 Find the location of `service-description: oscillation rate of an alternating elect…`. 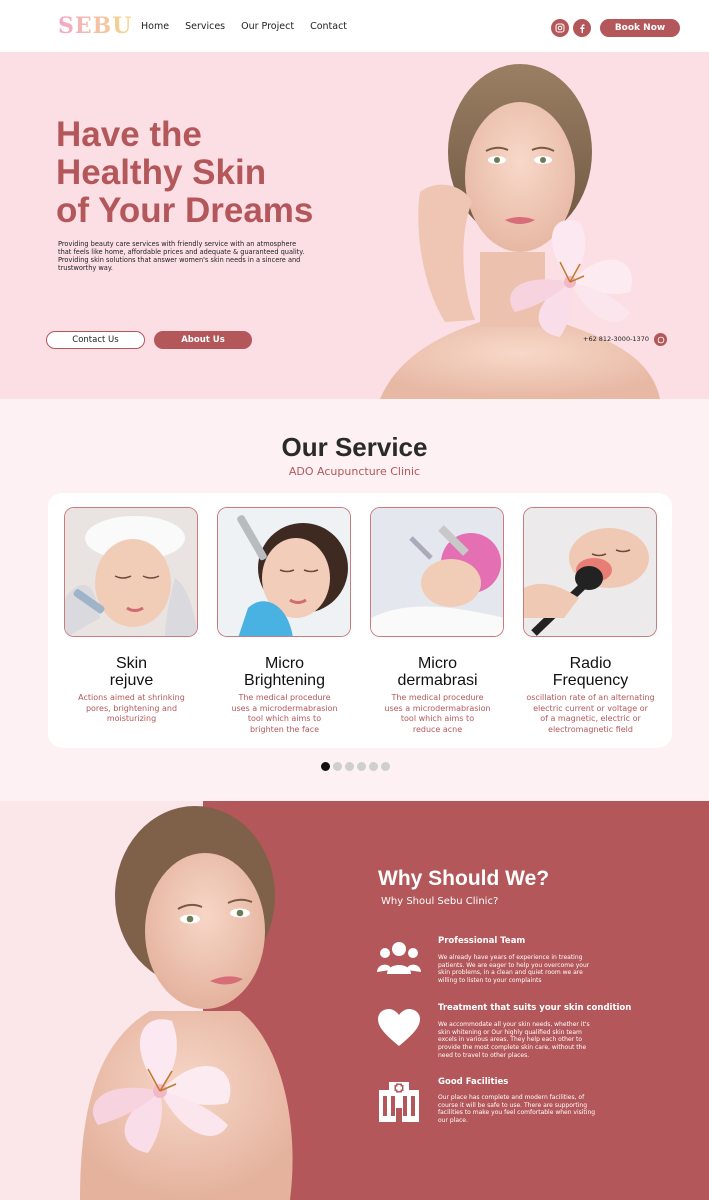

service-description: oscillation rate of an alternating elect… is located at coordinates (590, 713).